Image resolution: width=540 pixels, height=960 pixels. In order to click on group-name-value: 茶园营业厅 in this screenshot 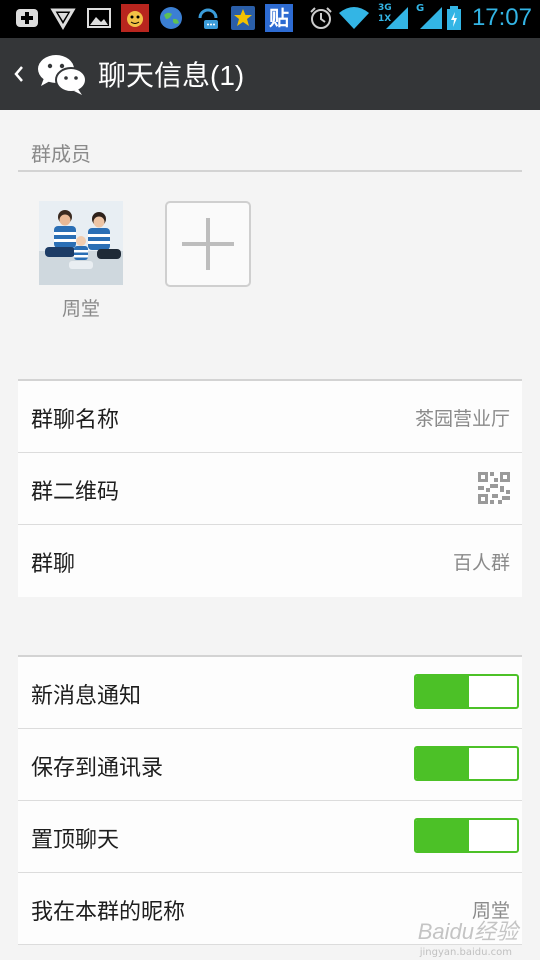, I will do `click(462, 419)`.